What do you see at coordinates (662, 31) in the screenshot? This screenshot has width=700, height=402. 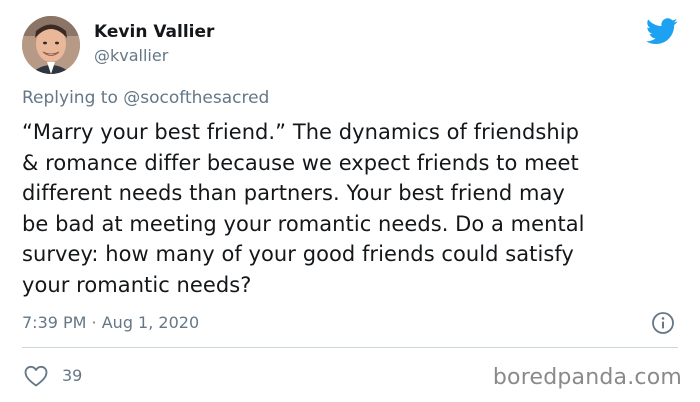 I see `twitter-bird-icon` at bounding box center [662, 31].